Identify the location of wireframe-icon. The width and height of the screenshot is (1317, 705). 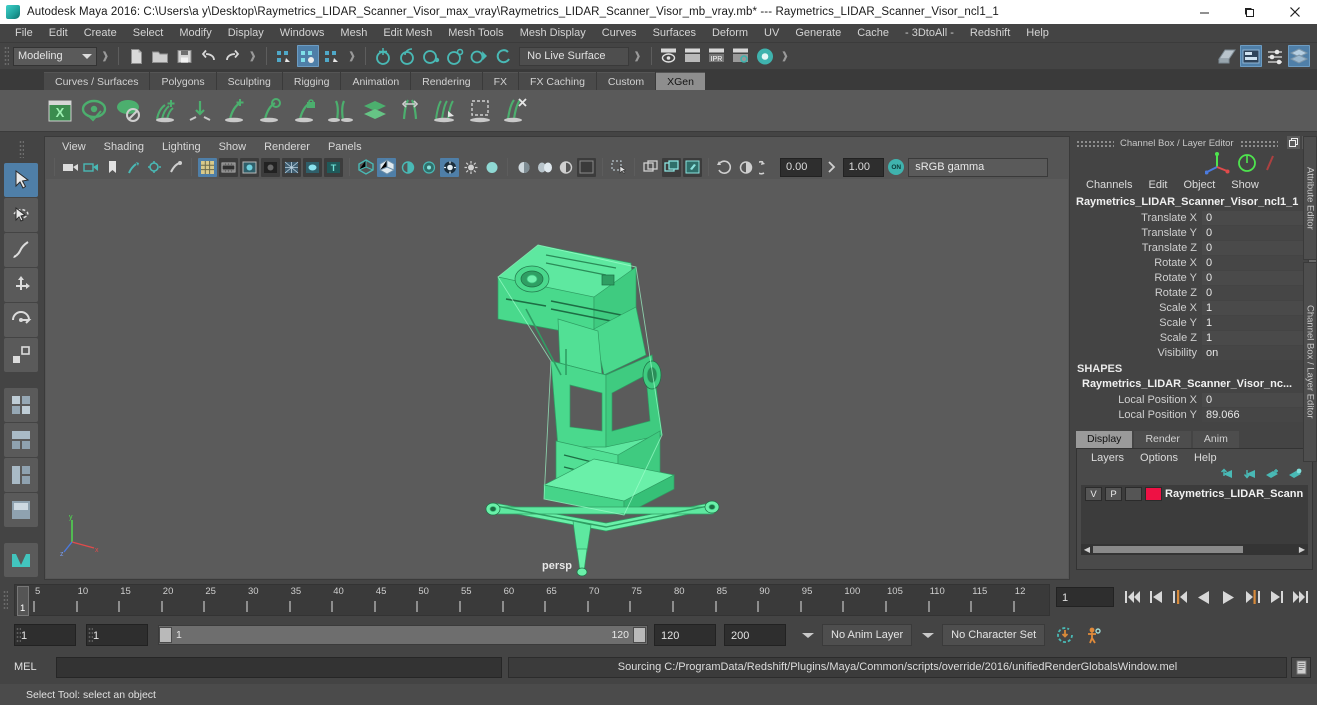
(407, 167).